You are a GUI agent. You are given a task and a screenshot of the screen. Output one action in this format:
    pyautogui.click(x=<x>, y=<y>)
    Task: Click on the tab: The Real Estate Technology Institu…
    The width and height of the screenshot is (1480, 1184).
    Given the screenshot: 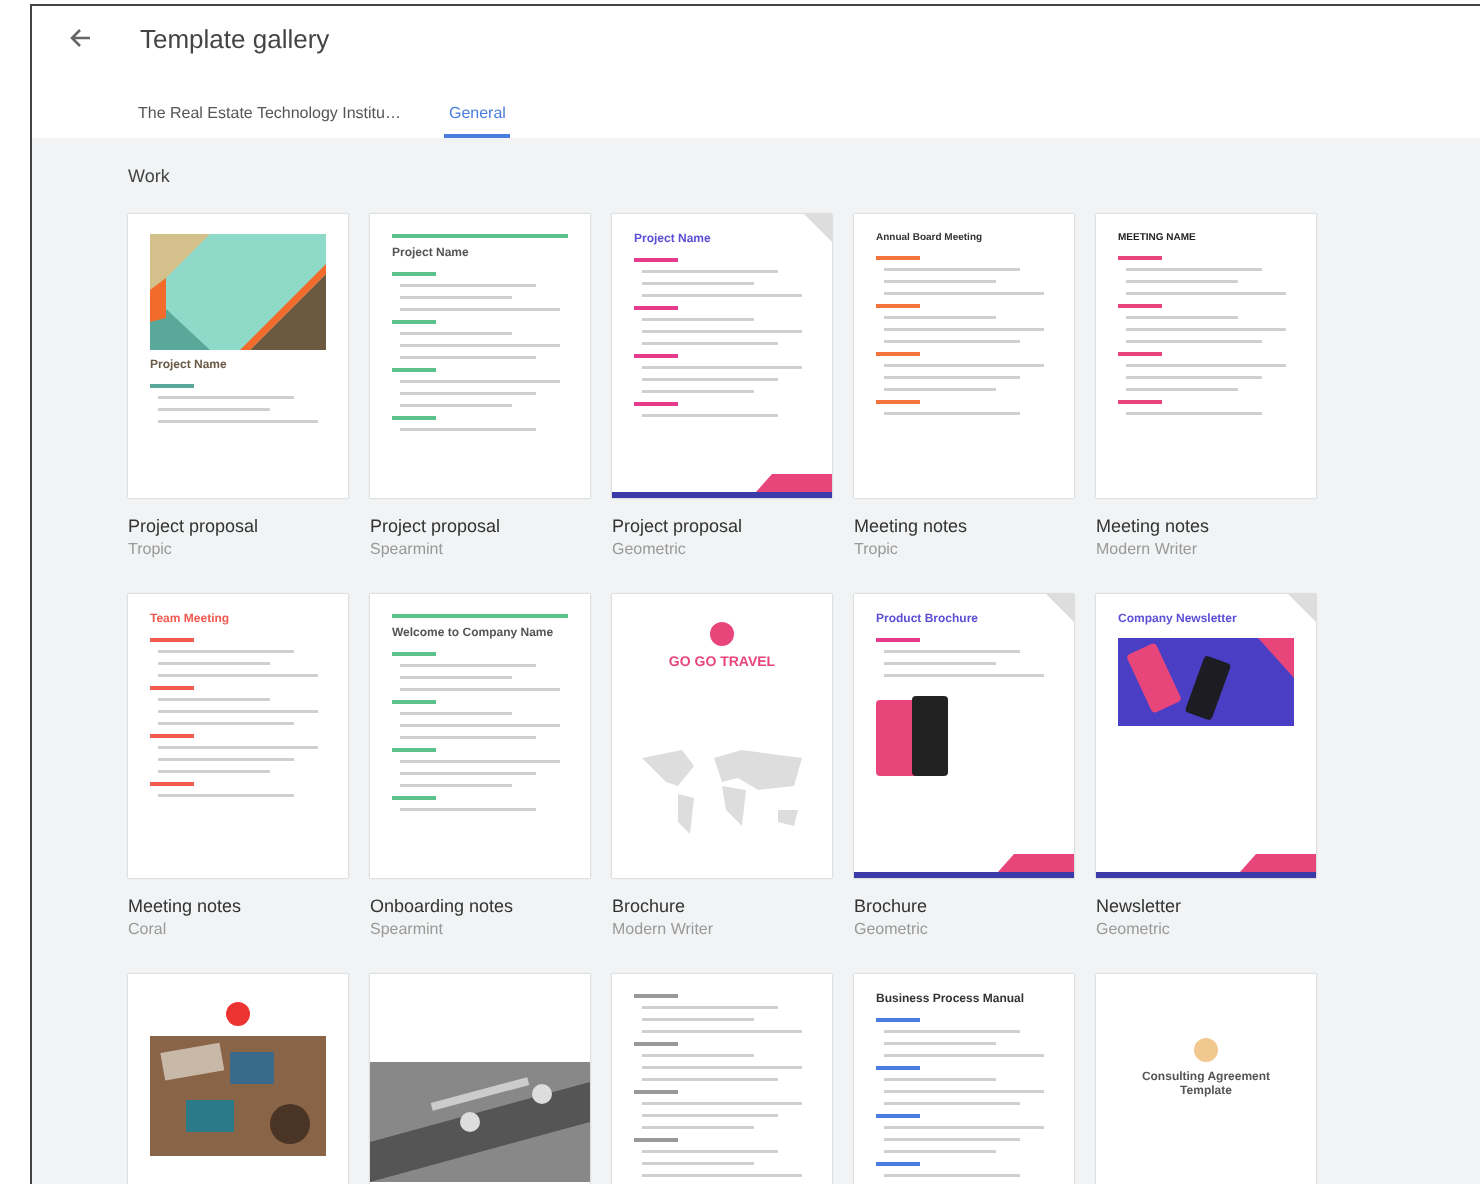 What is the action you would take?
    pyautogui.click(x=269, y=121)
    